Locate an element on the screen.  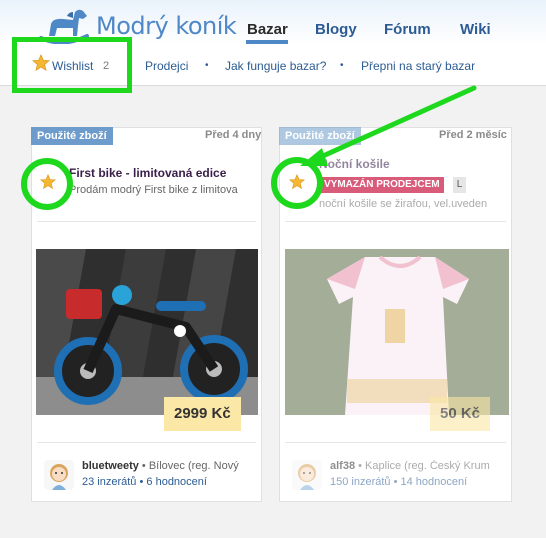
size-badge: L is located at coordinates (459, 185).